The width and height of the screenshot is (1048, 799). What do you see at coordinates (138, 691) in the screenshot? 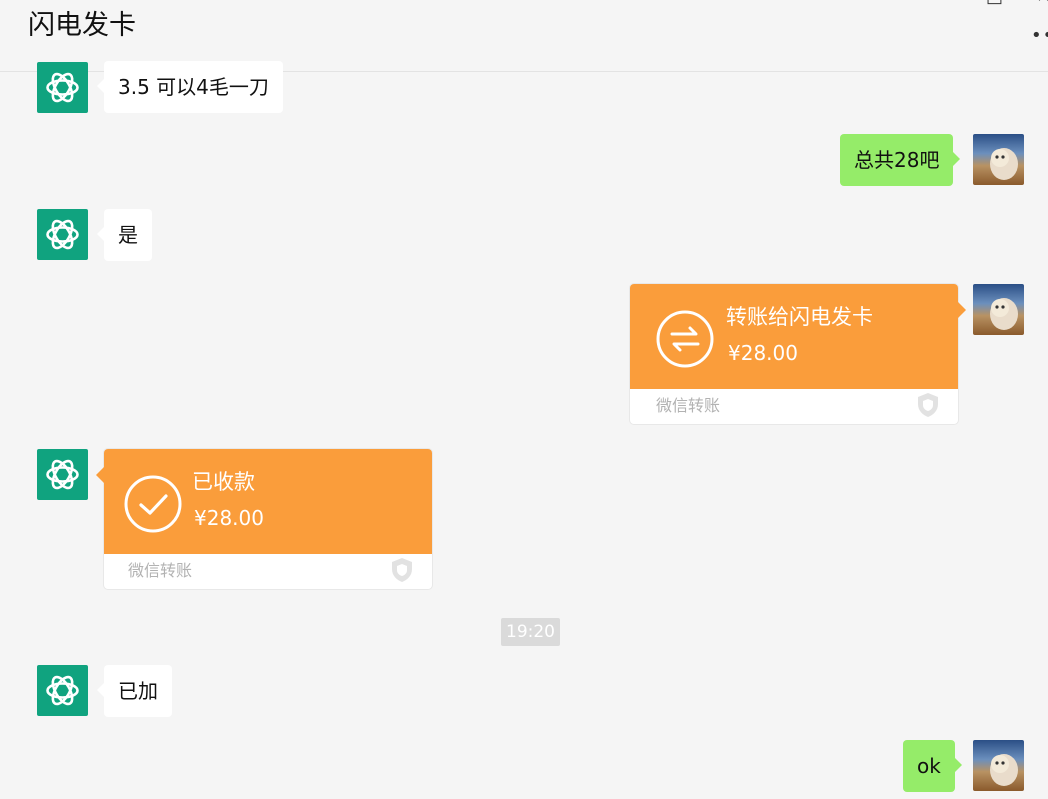
I see `message-text: 已加` at bounding box center [138, 691].